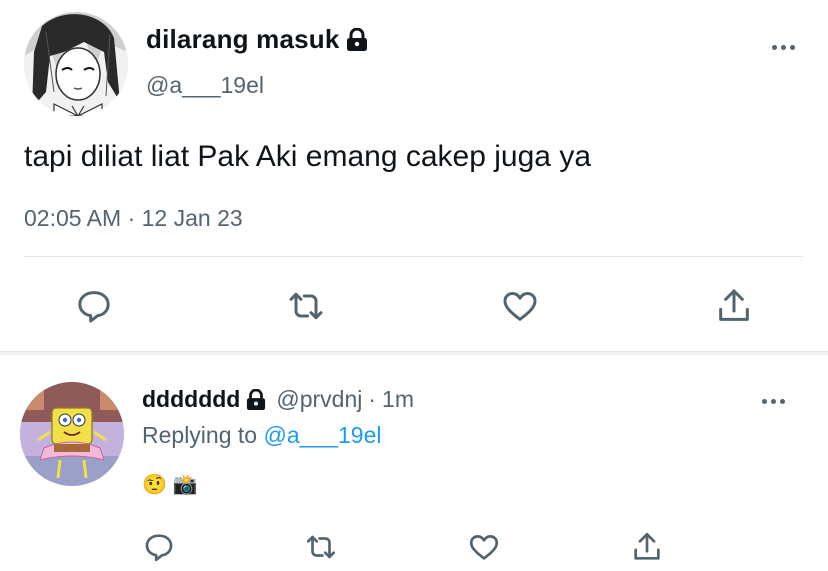 The height and width of the screenshot is (571, 828). Describe the element at coordinates (319, 399) in the screenshot. I see `reply-handle: @prvdnj` at that location.